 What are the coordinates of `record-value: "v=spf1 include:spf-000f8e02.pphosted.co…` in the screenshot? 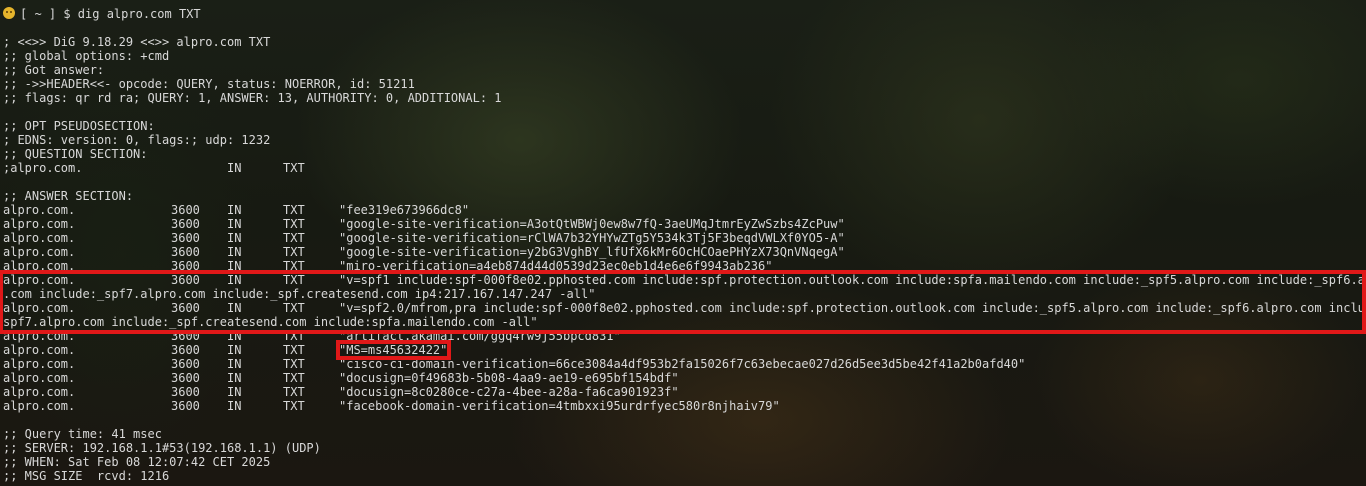 It's located at (852, 280).